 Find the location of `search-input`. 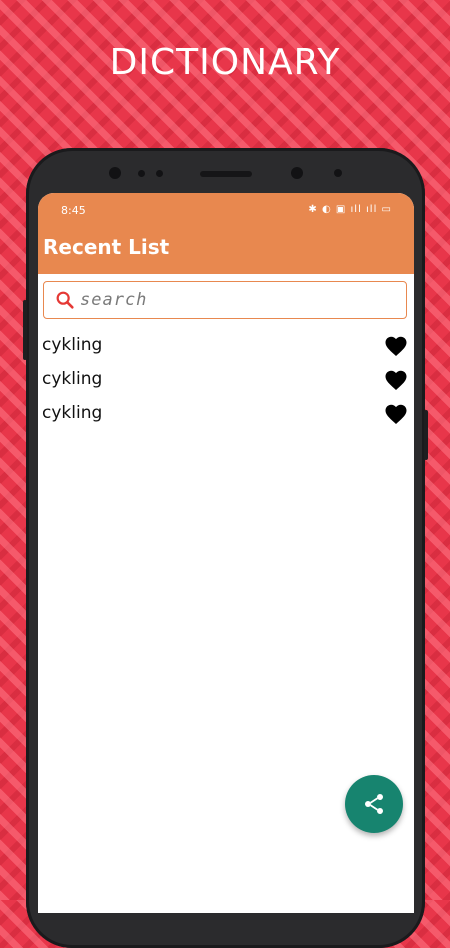

search-input is located at coordinates (230, 300).